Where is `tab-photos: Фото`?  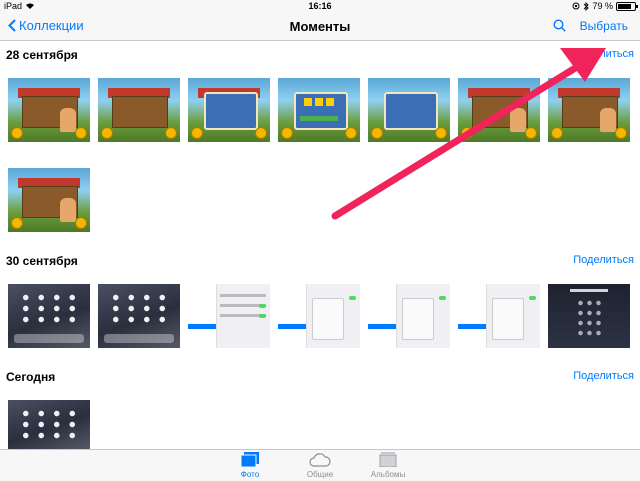 tab-photos: Фото is located at coordinates (250, 465).